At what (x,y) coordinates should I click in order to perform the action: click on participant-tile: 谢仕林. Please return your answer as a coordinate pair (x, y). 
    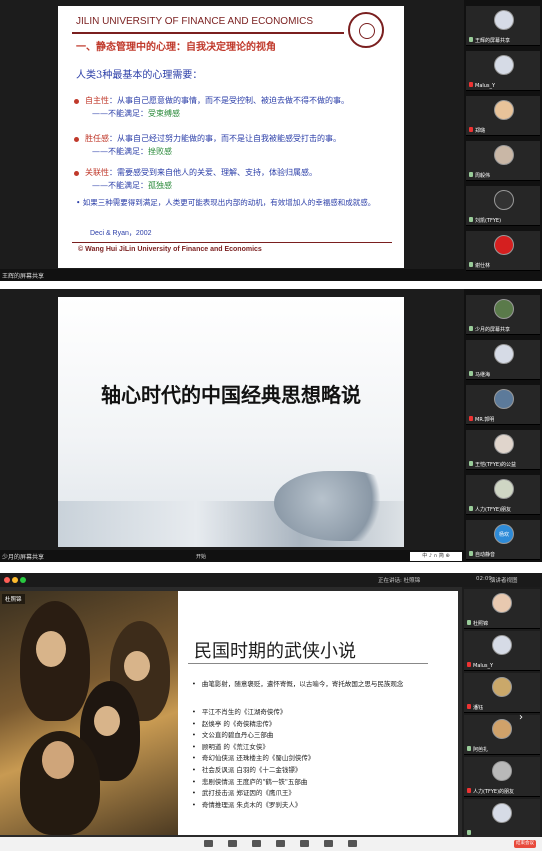
    Looking at the image, I should click on (503, 251).